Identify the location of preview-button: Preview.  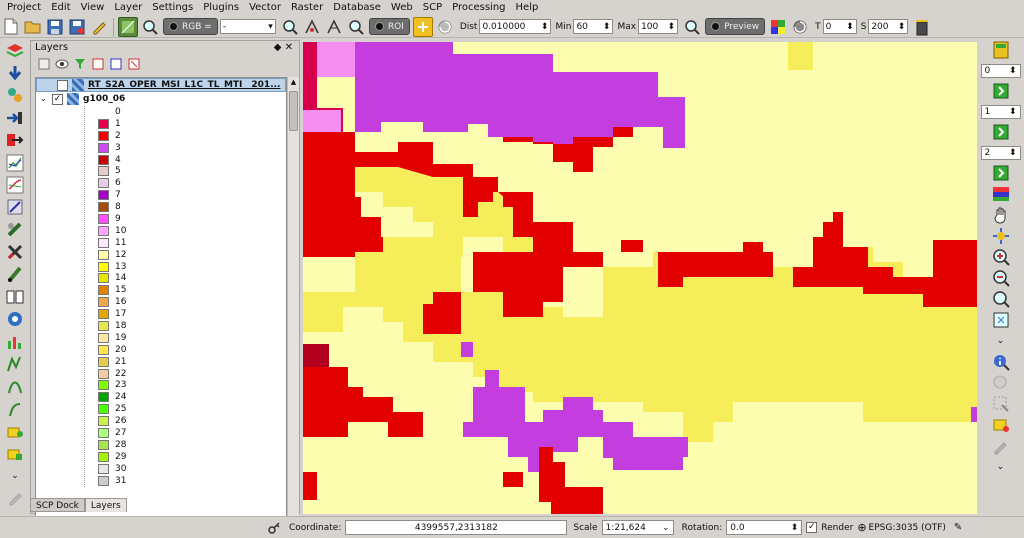
(735, 26).